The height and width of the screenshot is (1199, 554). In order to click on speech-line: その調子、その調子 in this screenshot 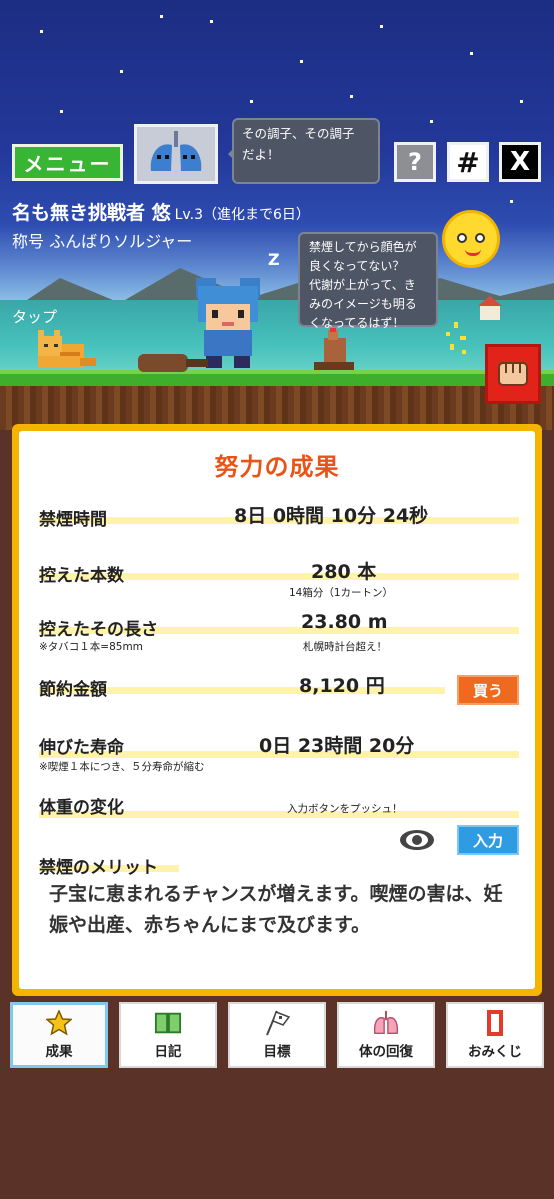, I will do `click(298, 133)`.